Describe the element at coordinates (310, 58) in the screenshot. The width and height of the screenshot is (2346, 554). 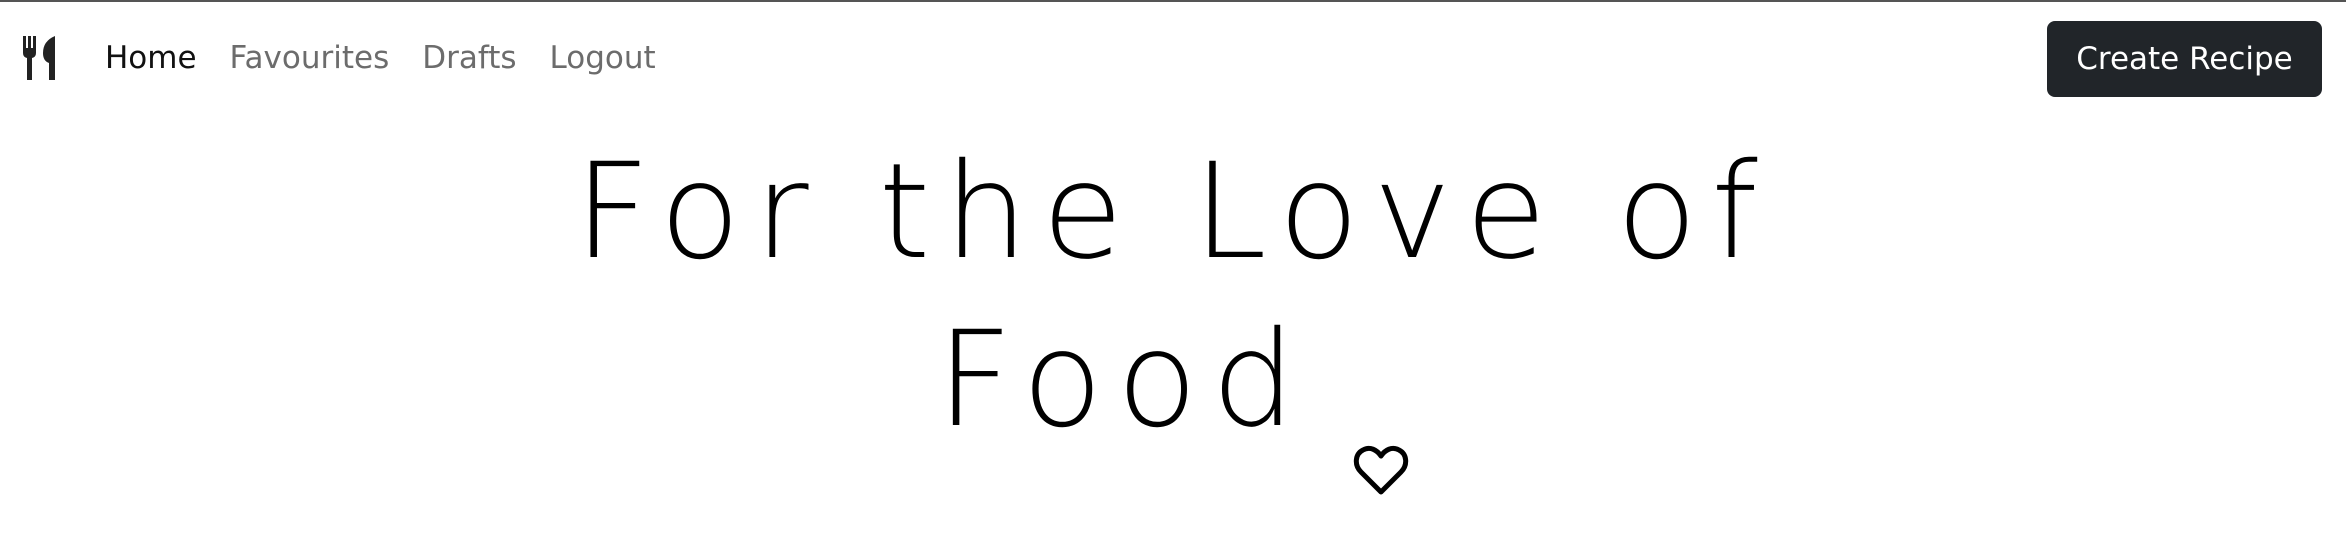
I see `nav-favourites-link: Favourites` at that location.